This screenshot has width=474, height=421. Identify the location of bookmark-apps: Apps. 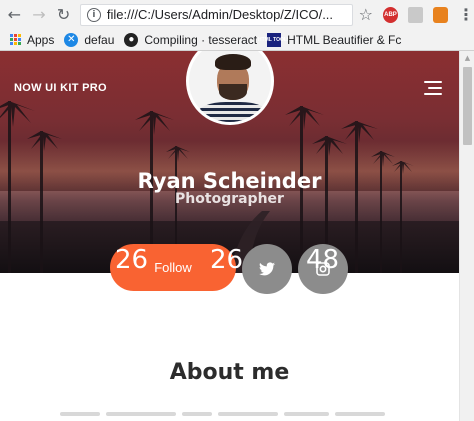
(32, 40).